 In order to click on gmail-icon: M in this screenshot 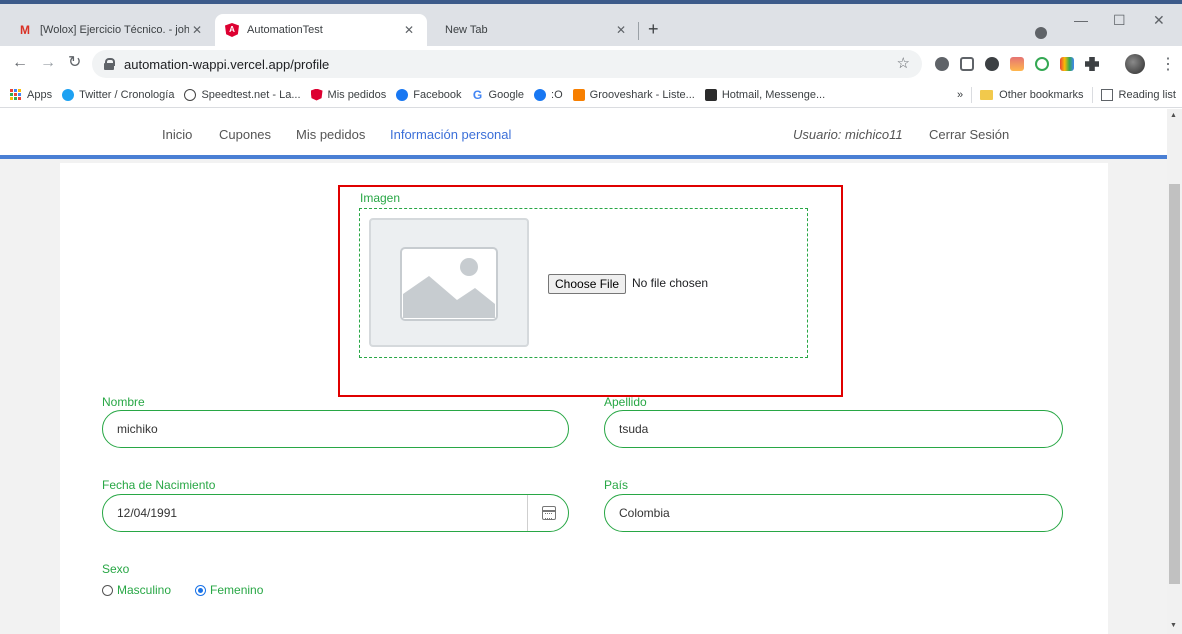, I will do `click(25, 30)`.